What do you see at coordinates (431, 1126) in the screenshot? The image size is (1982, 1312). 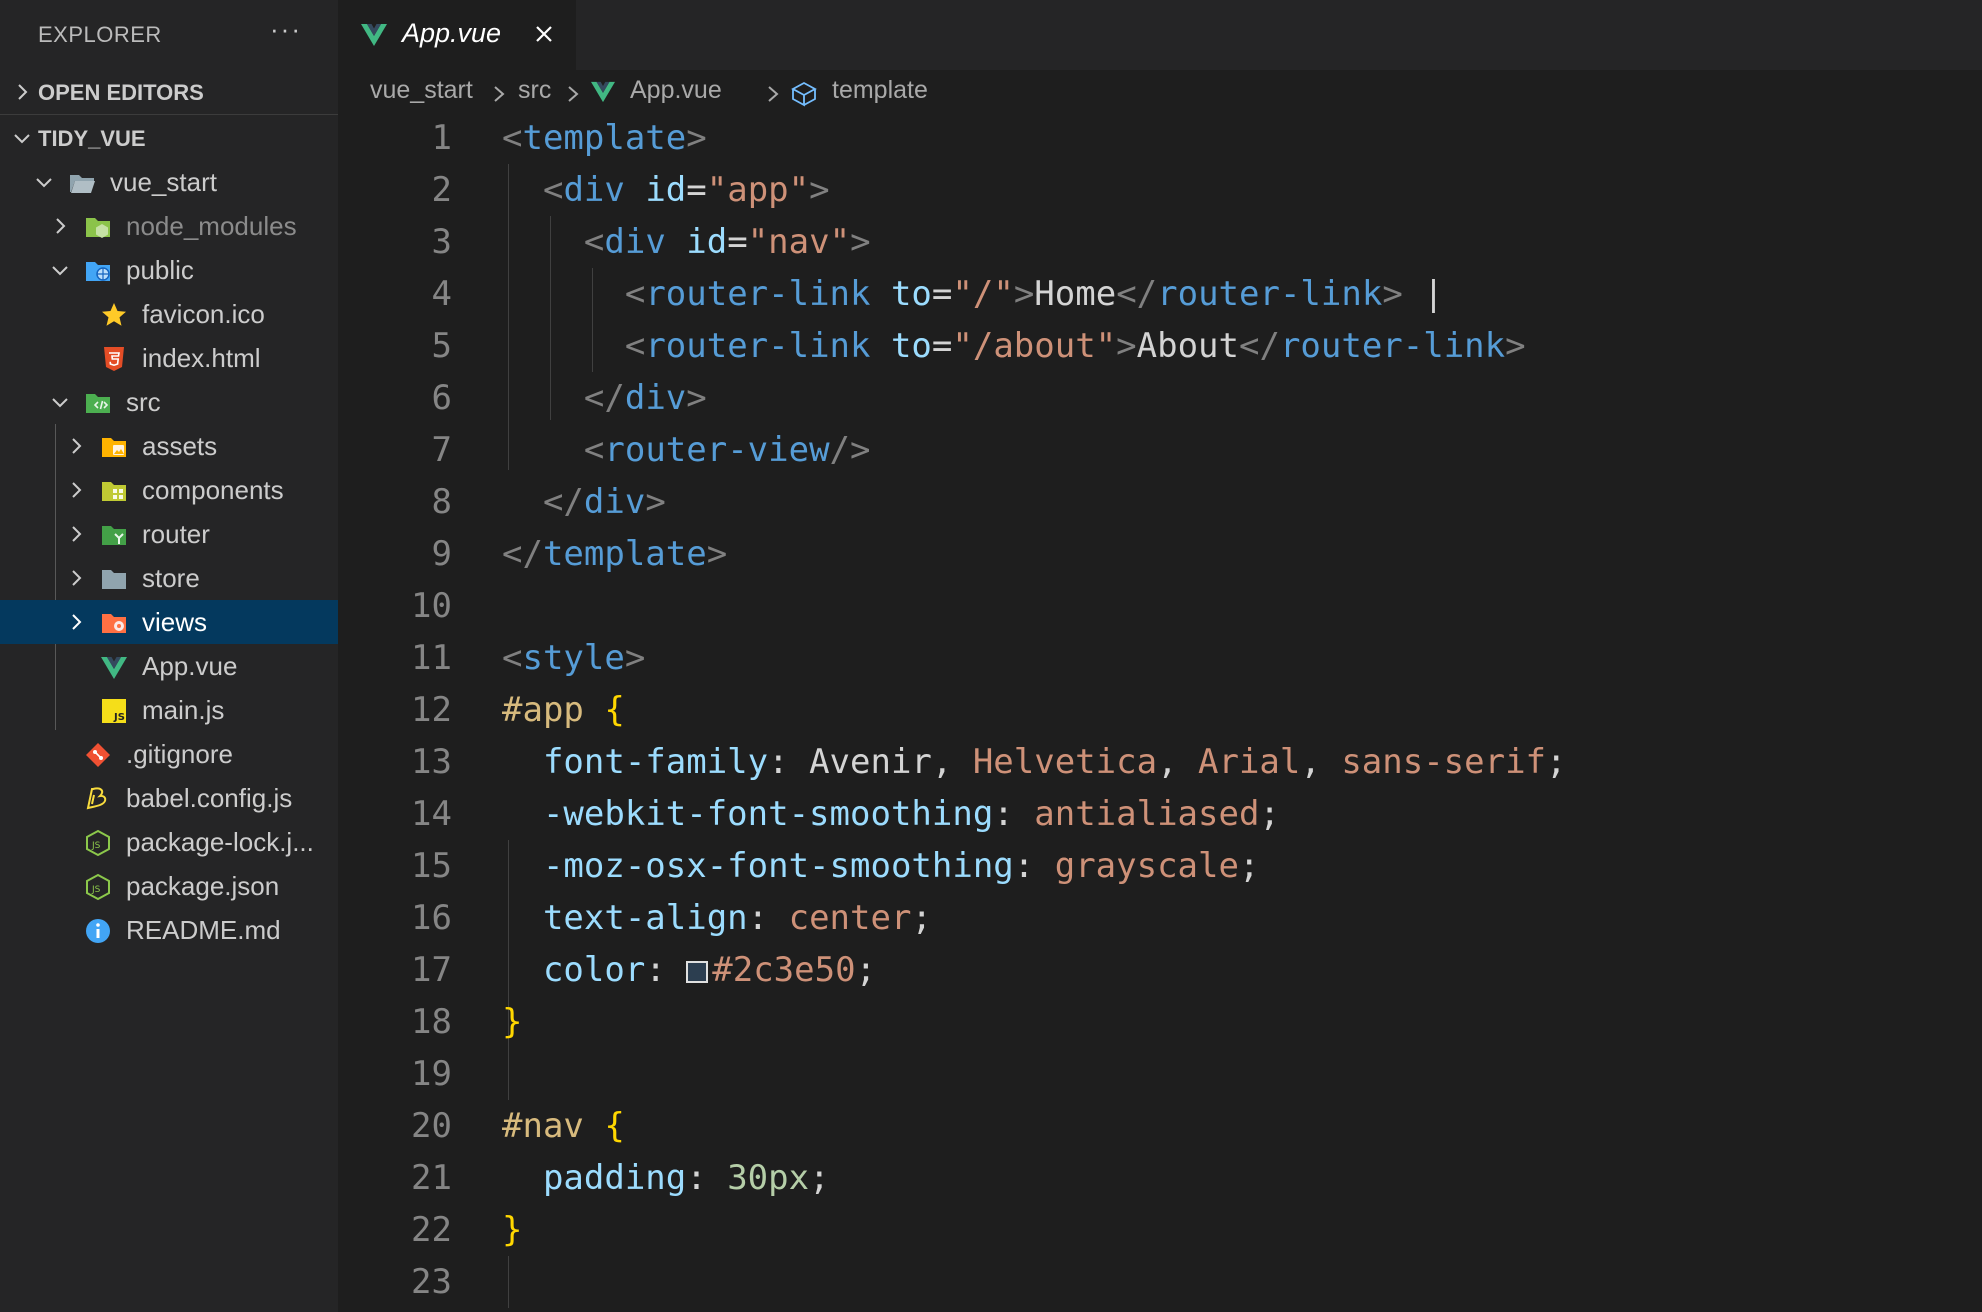 I see `line-number: 20` at bounding box center [431, 1126].